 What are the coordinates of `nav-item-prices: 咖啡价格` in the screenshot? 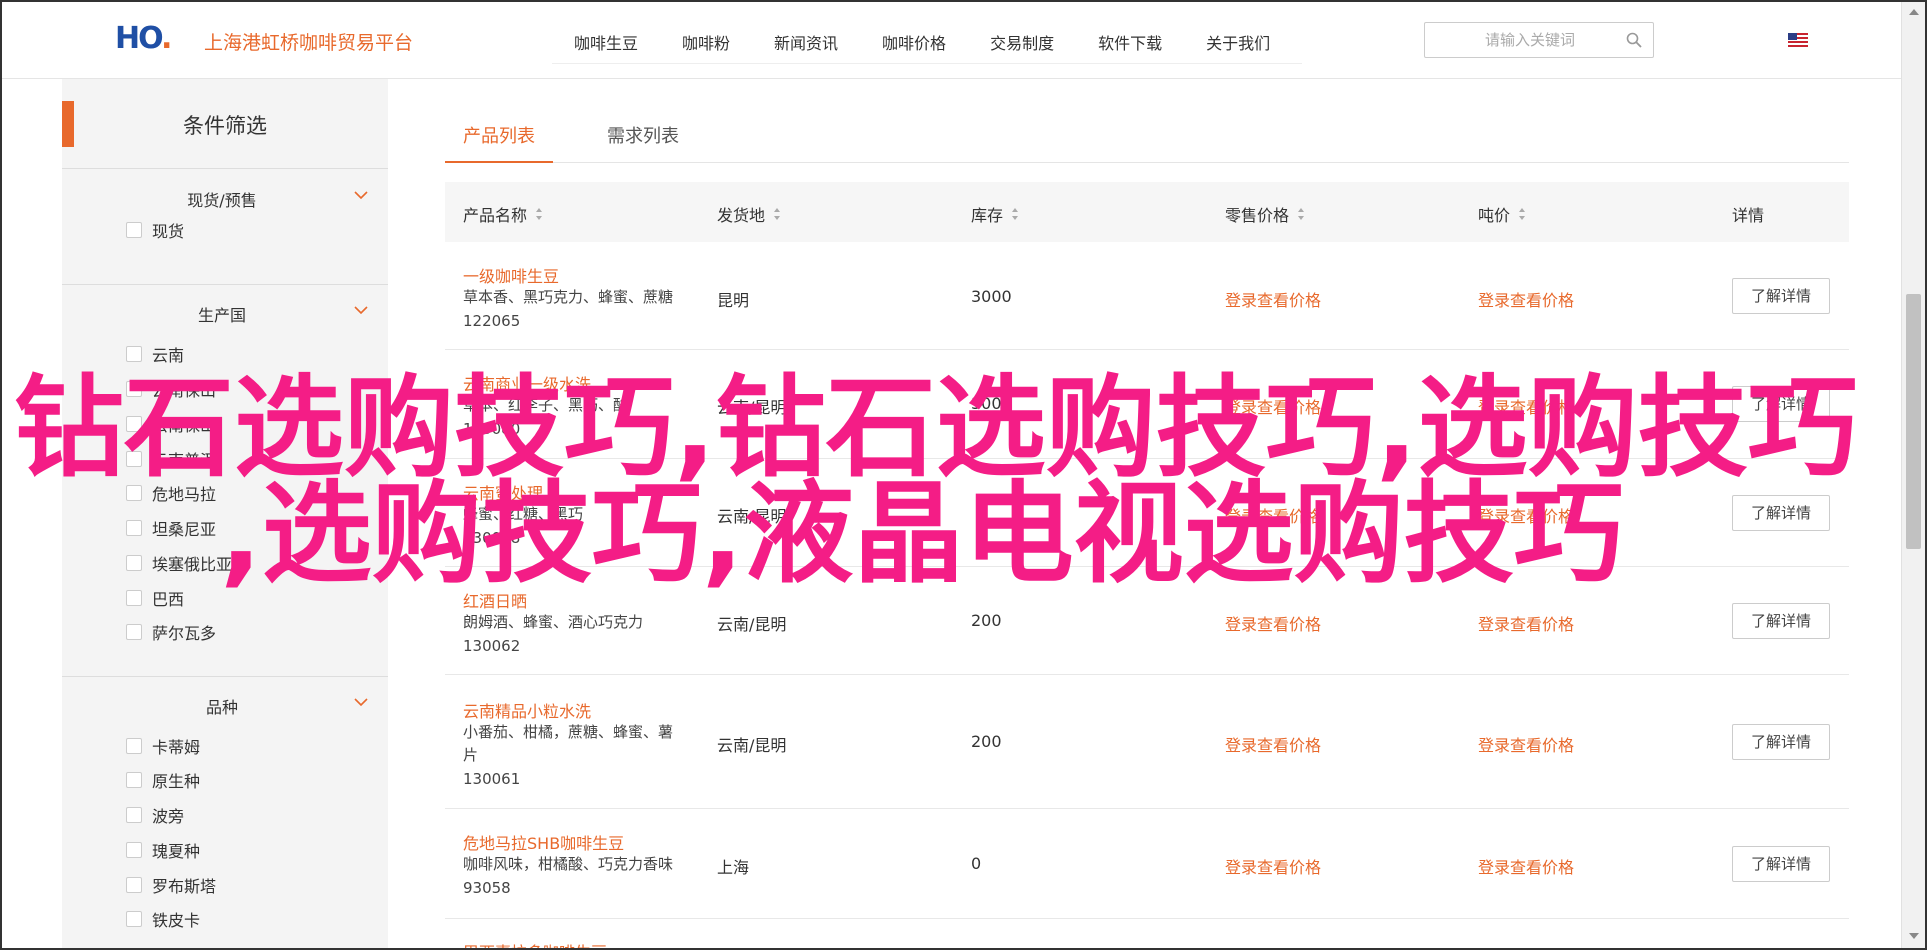 It's located at (914, 42).